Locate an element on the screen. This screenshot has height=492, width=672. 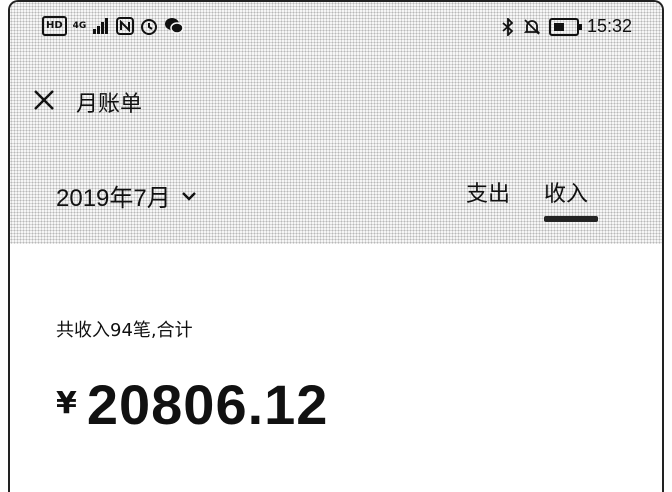
nfc-icon is located at coordinates (125, 26).